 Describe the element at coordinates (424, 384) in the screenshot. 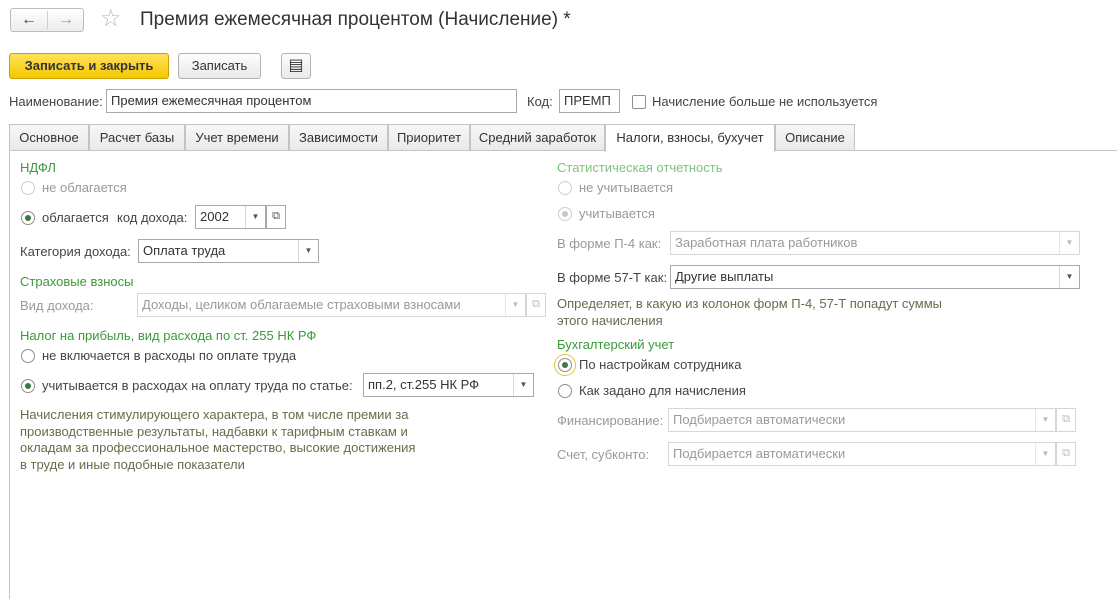

I see `profit-article-value: пп.2, ст.255 НК РФ` at that location.